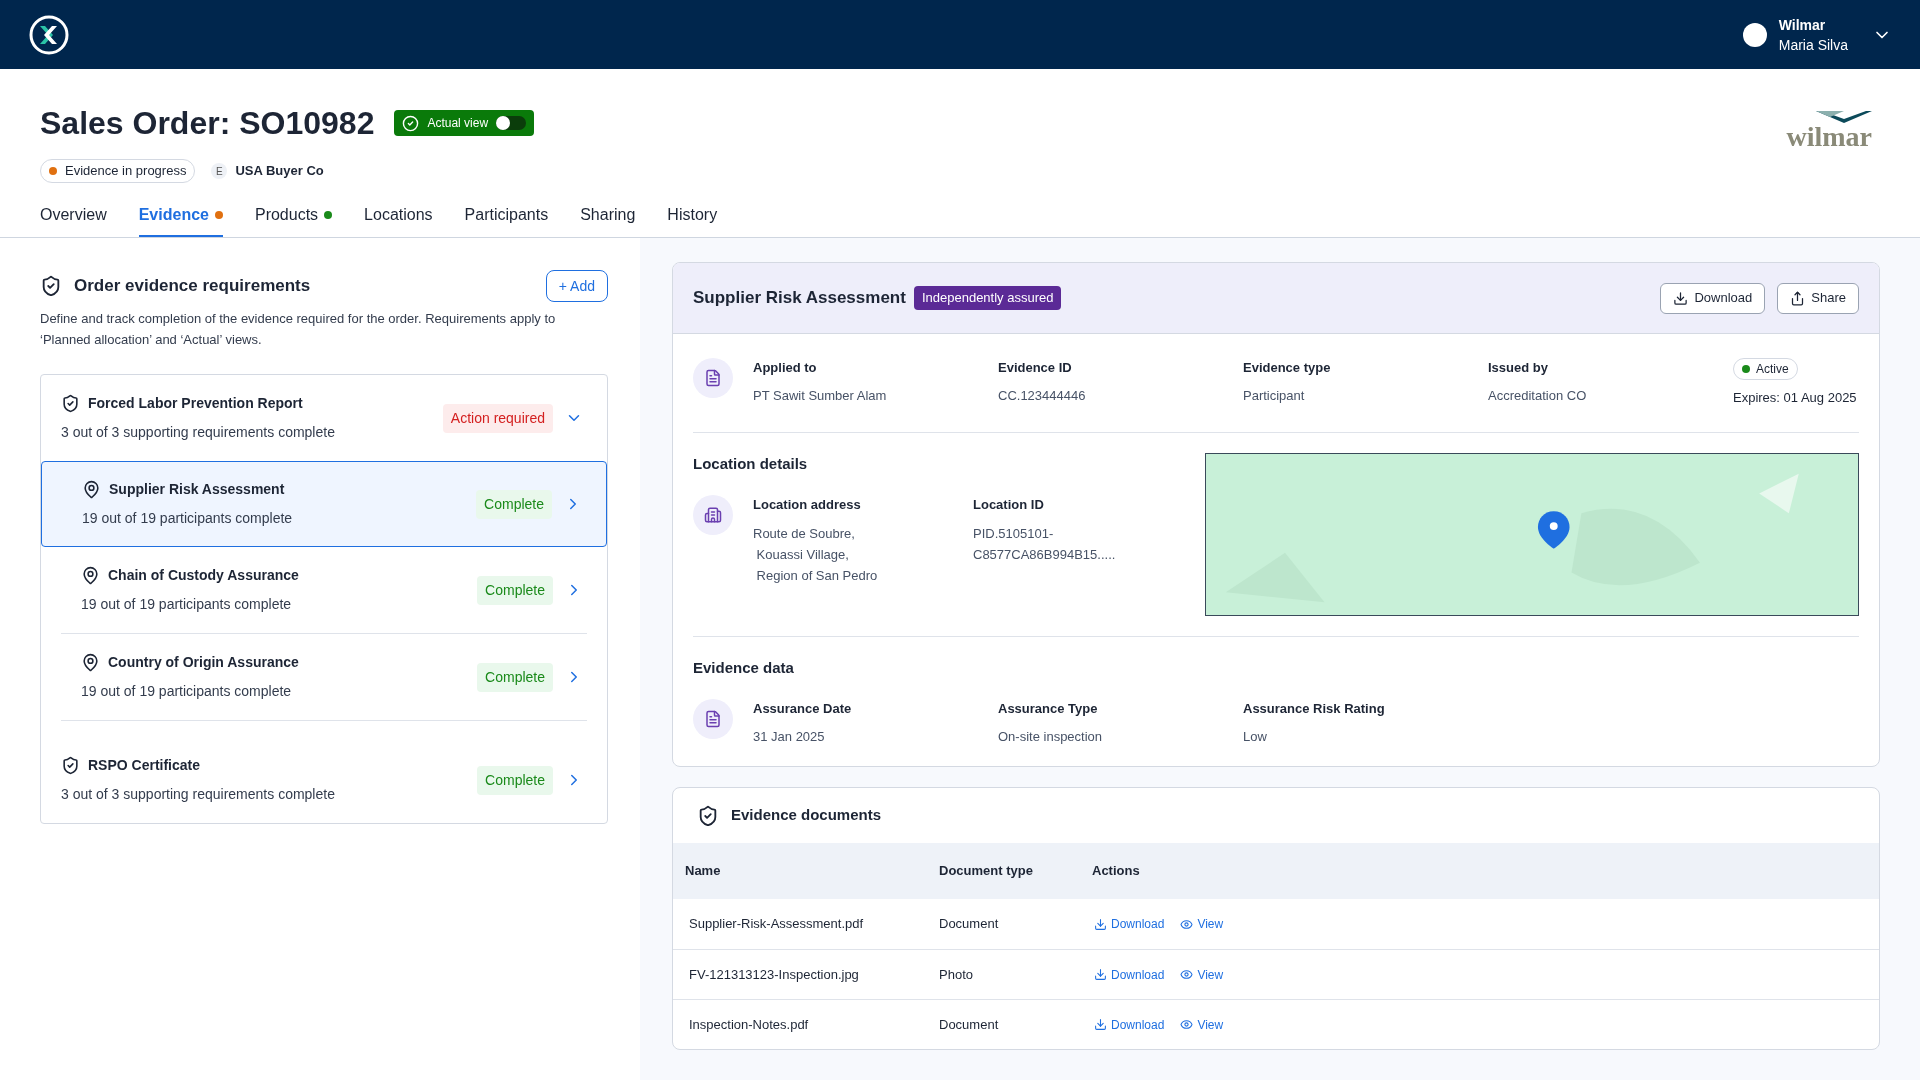  I want to click on tab: Products, so click(293, 216).